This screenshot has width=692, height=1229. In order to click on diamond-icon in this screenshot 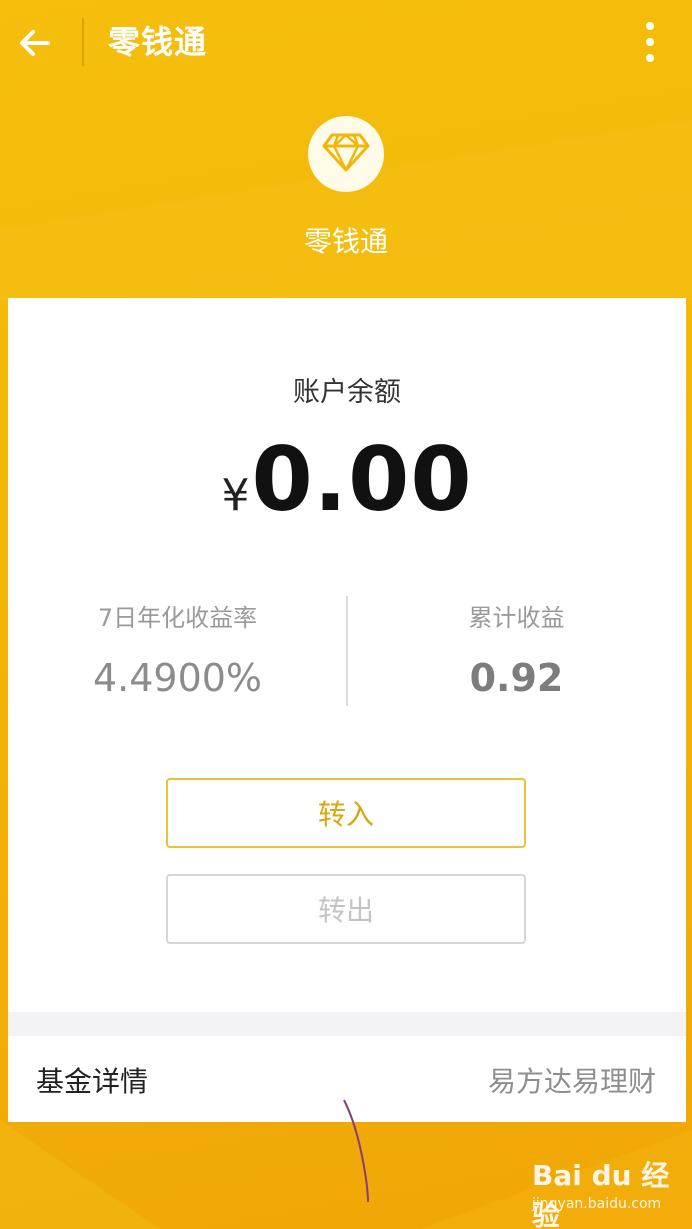, I will do `click(346, 154)`.